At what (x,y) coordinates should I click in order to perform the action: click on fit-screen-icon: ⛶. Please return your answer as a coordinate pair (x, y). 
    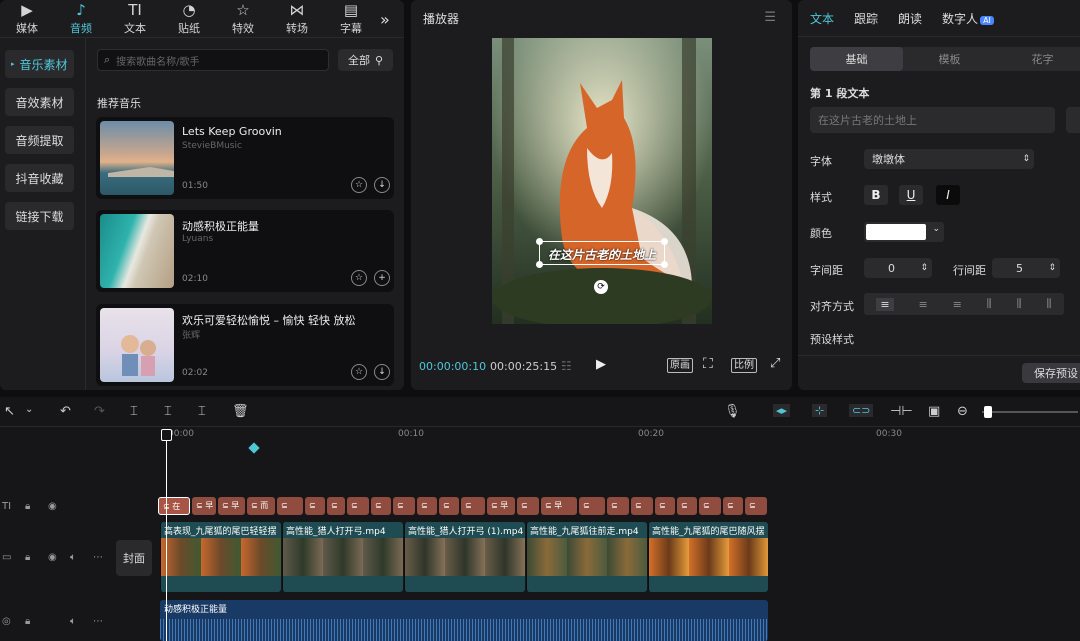
    Looking at the image, I should click on (708, 364).